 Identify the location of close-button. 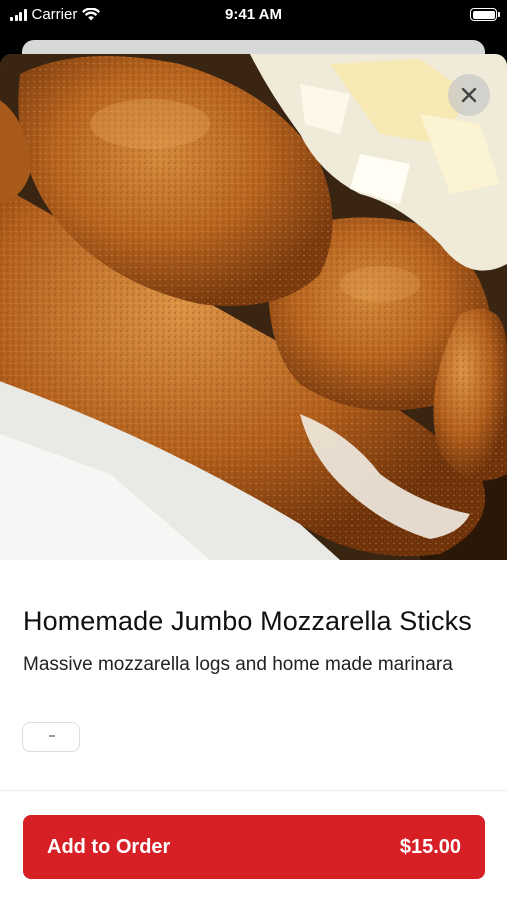
(469, 95).